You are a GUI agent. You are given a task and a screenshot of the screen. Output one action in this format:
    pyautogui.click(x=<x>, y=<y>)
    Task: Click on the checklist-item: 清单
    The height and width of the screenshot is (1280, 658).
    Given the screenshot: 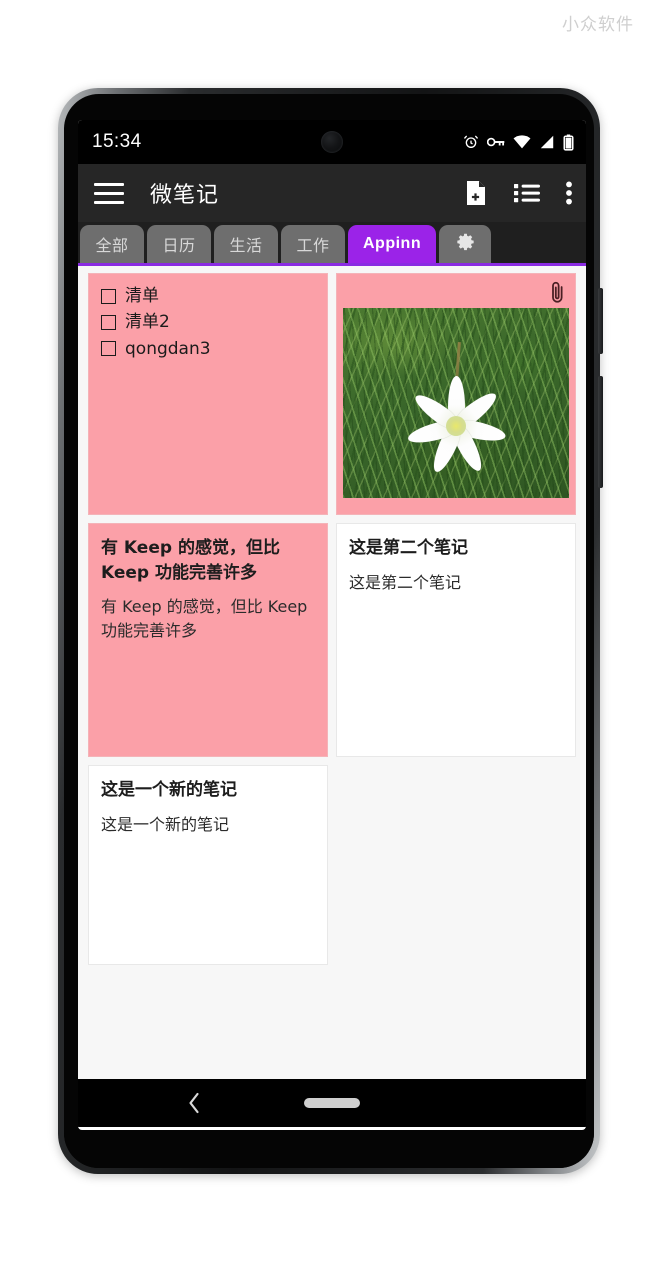 What is the action you would take?
    pyautogui.click(x=208, y=296)
    